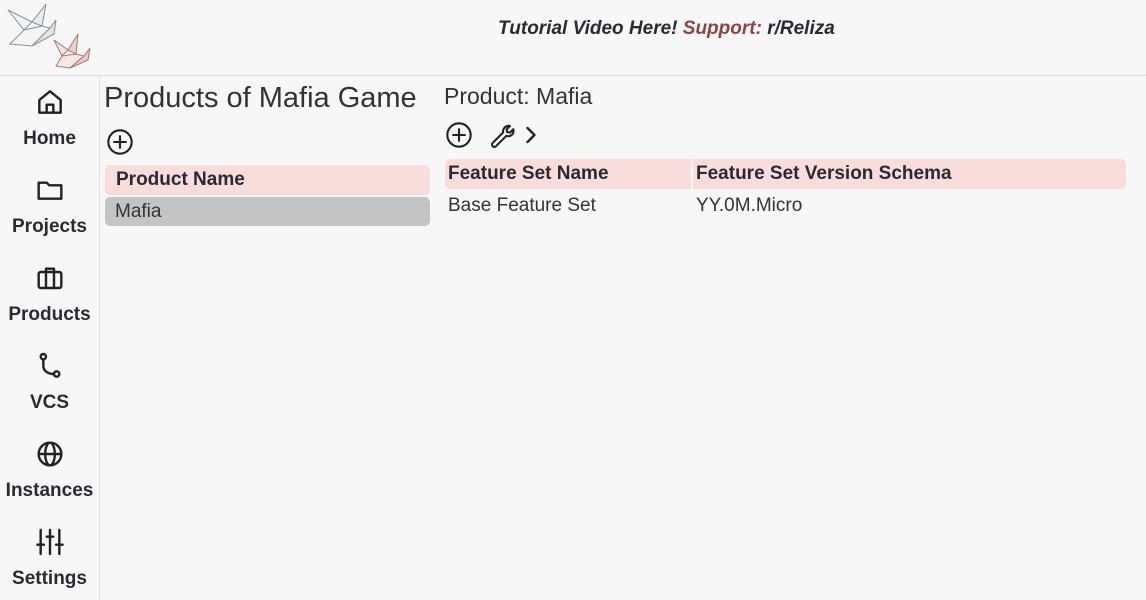 This screenshot has height=600, width=1146. What do you see at coordinates (49, 226) in the screenshot?
I see `sidebar-item-label: Projects` at bounding box center [49, 226].